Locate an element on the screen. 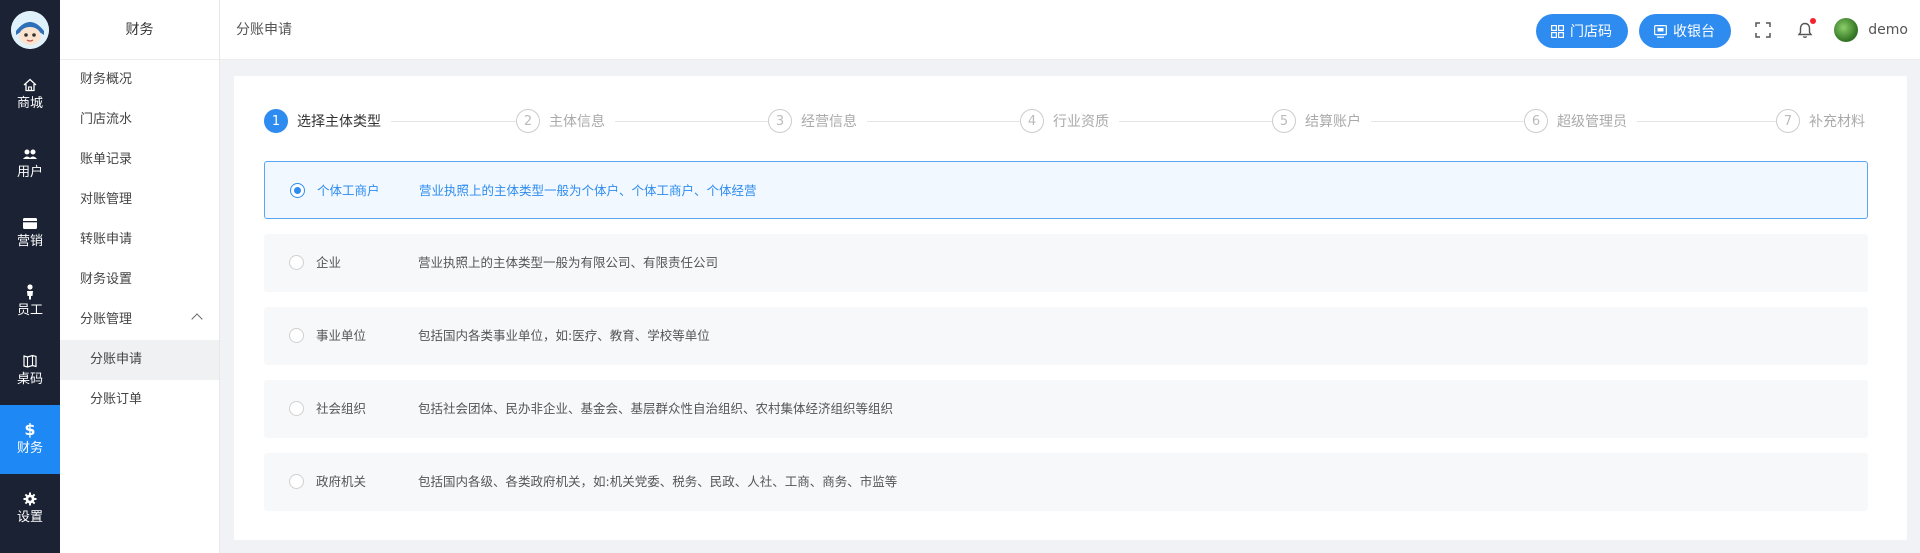 Image resolution: width=1920 pixels, height=553 pixels. step-number: 6 is located at coordinates (1536, 121).